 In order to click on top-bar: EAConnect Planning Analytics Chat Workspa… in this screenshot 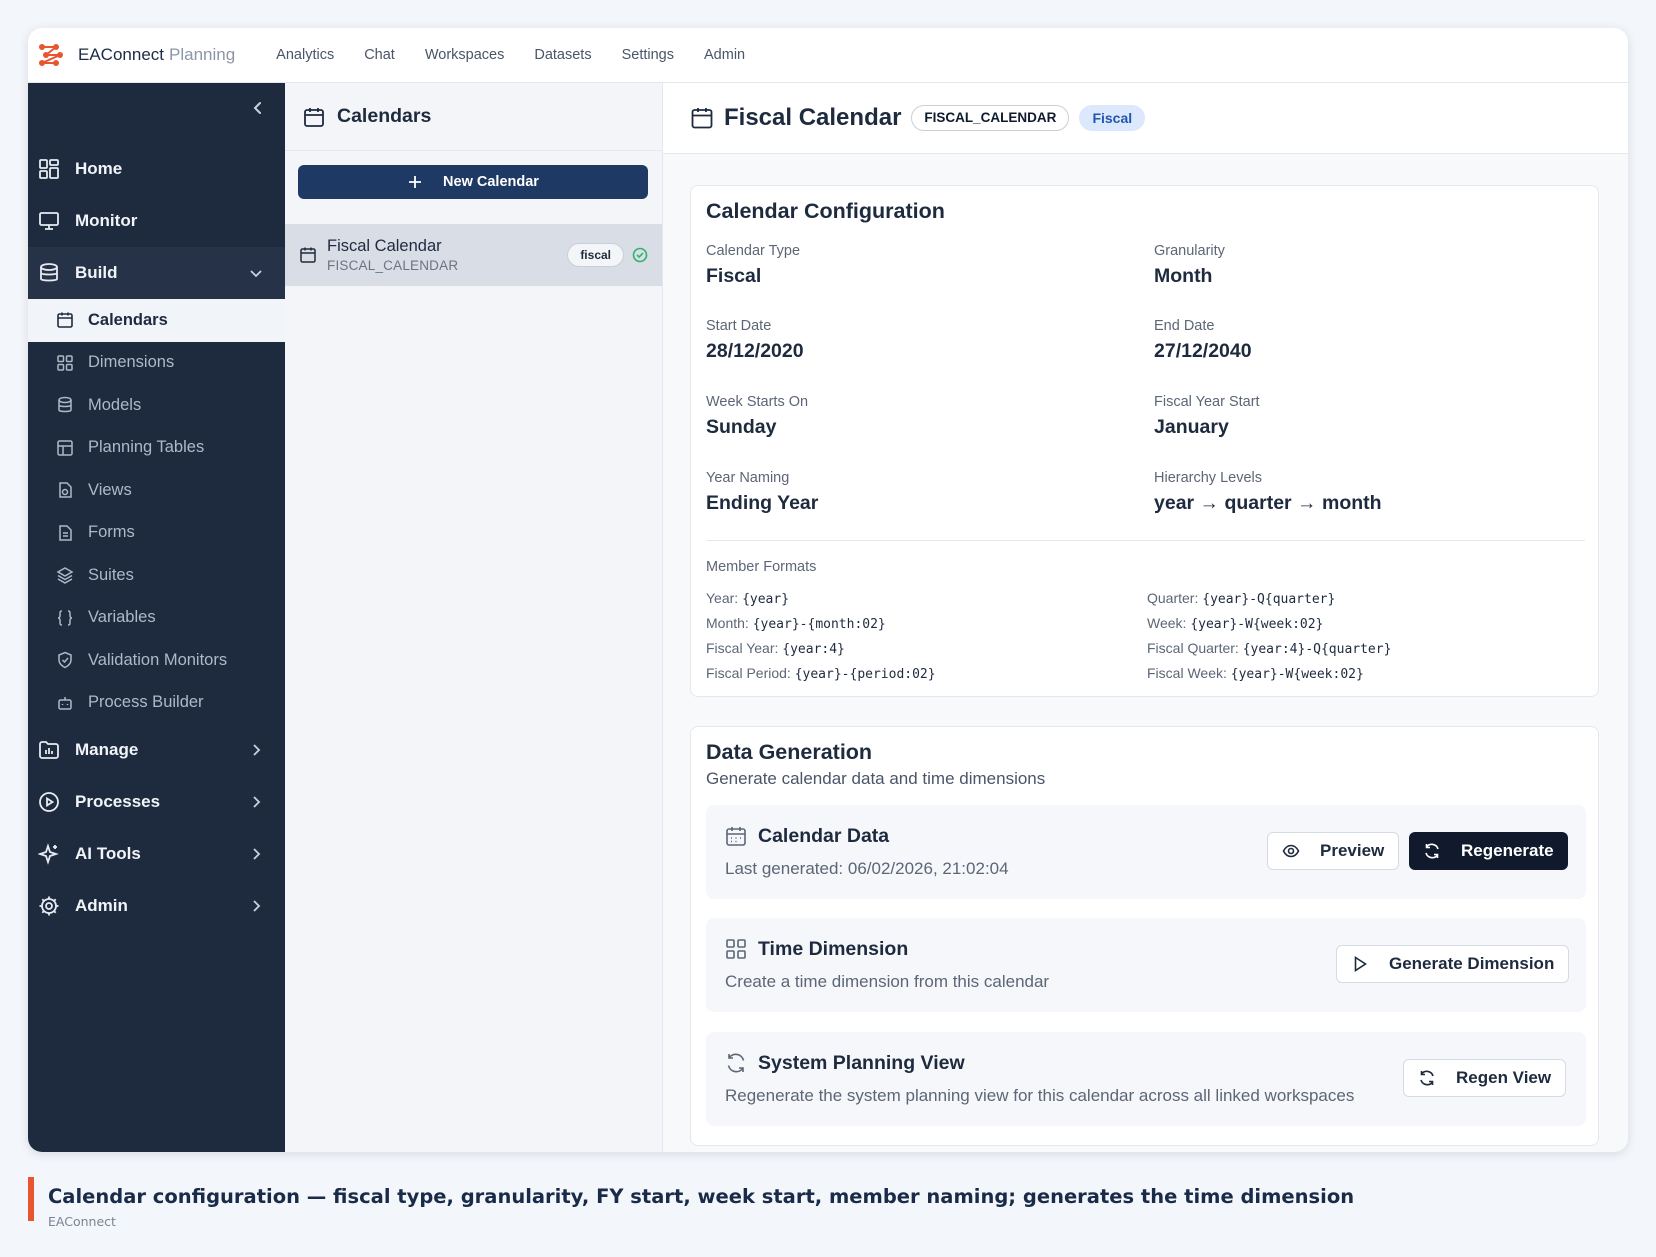, I will do `click(828, 55)`.